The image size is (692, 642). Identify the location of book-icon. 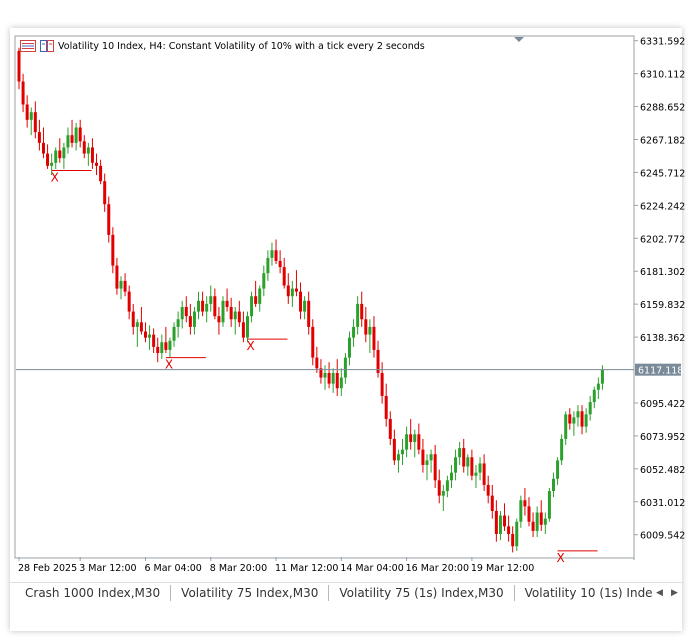
(47, 46).